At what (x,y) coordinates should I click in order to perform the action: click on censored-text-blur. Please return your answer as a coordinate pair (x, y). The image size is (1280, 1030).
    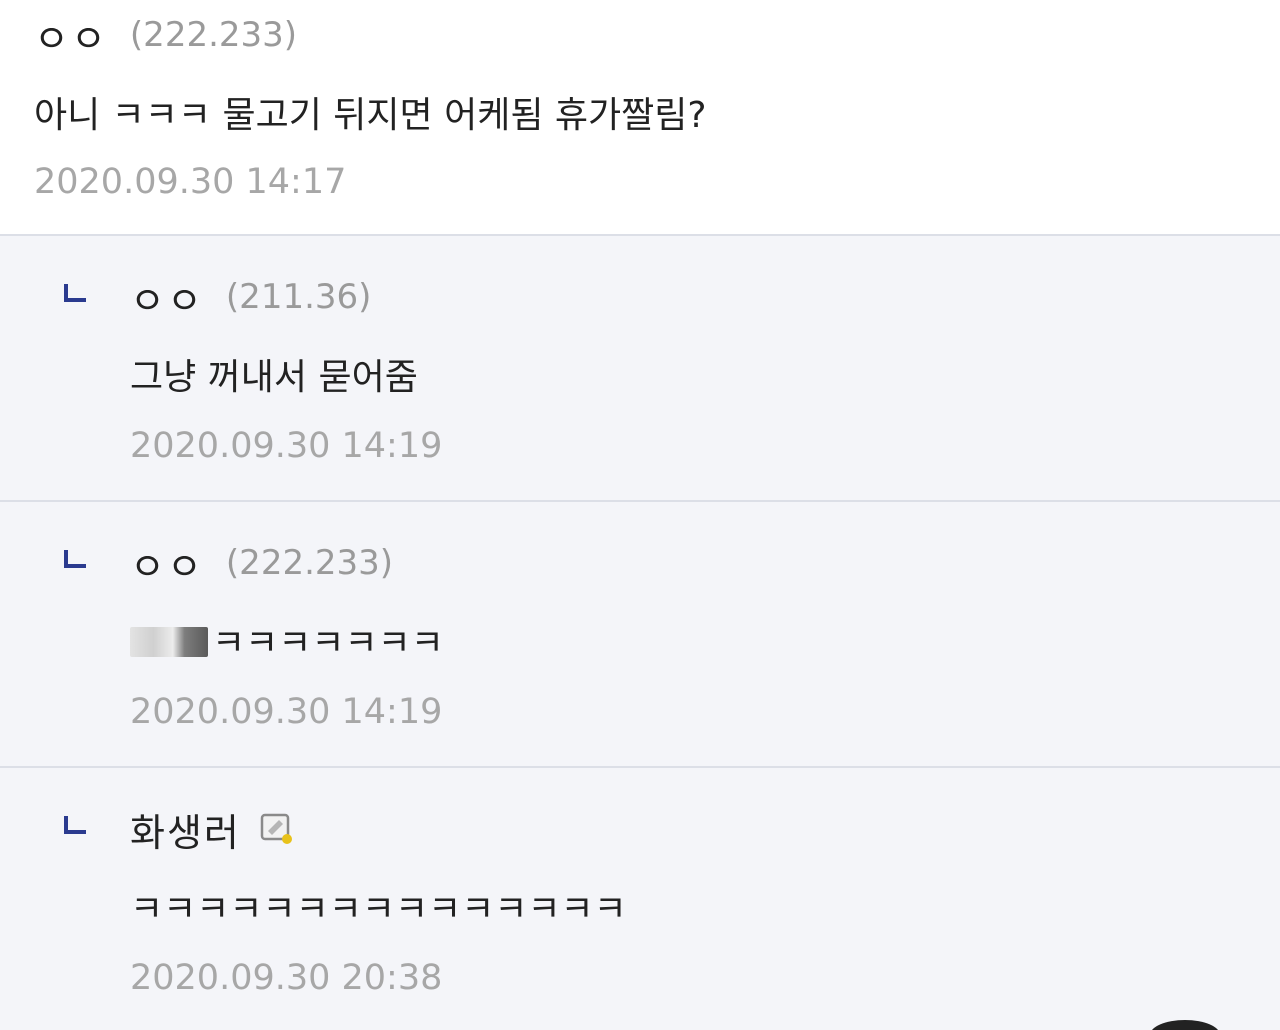
    Looking at the image, I should click on (169, 642).